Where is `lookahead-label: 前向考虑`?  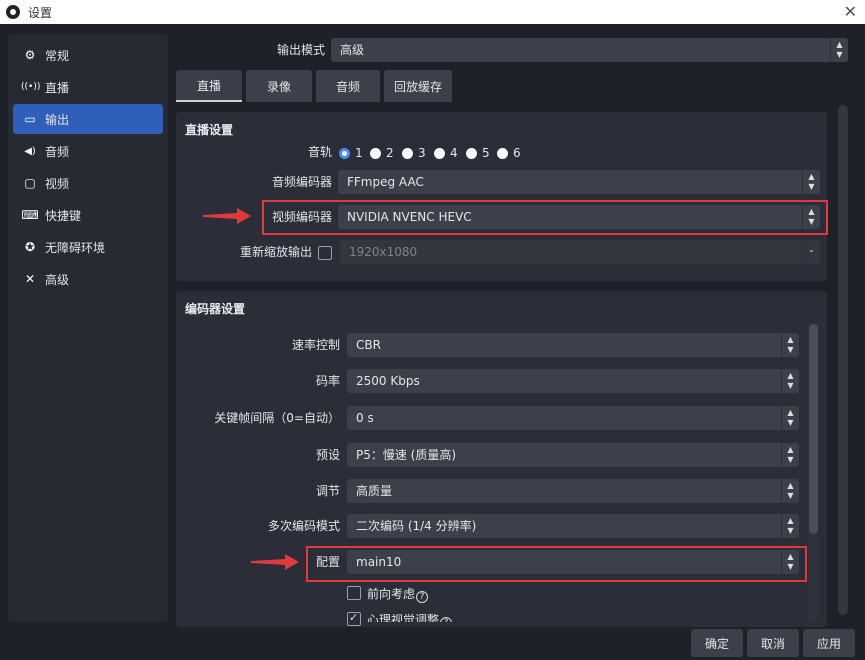 lookahead-label: 前向考虑 is located at coordinates (391, 594).